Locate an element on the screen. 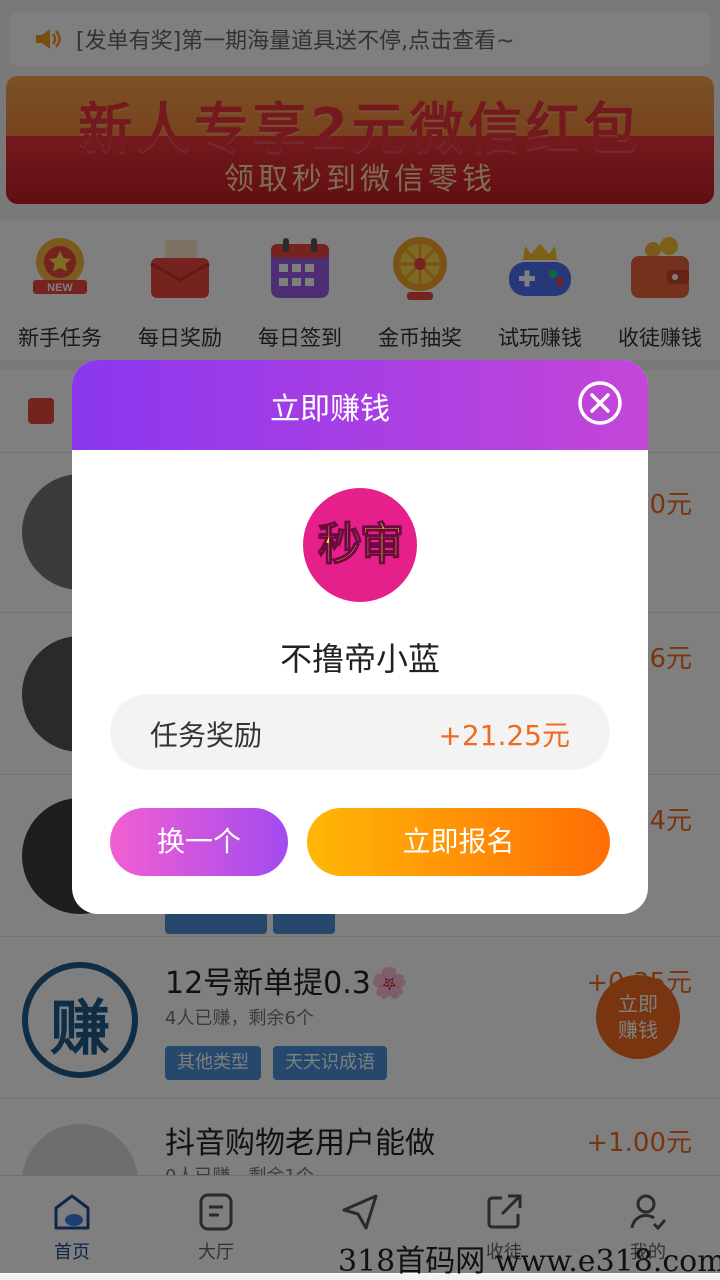  task-logo: 秒审 is located at coordinates (360, 545).